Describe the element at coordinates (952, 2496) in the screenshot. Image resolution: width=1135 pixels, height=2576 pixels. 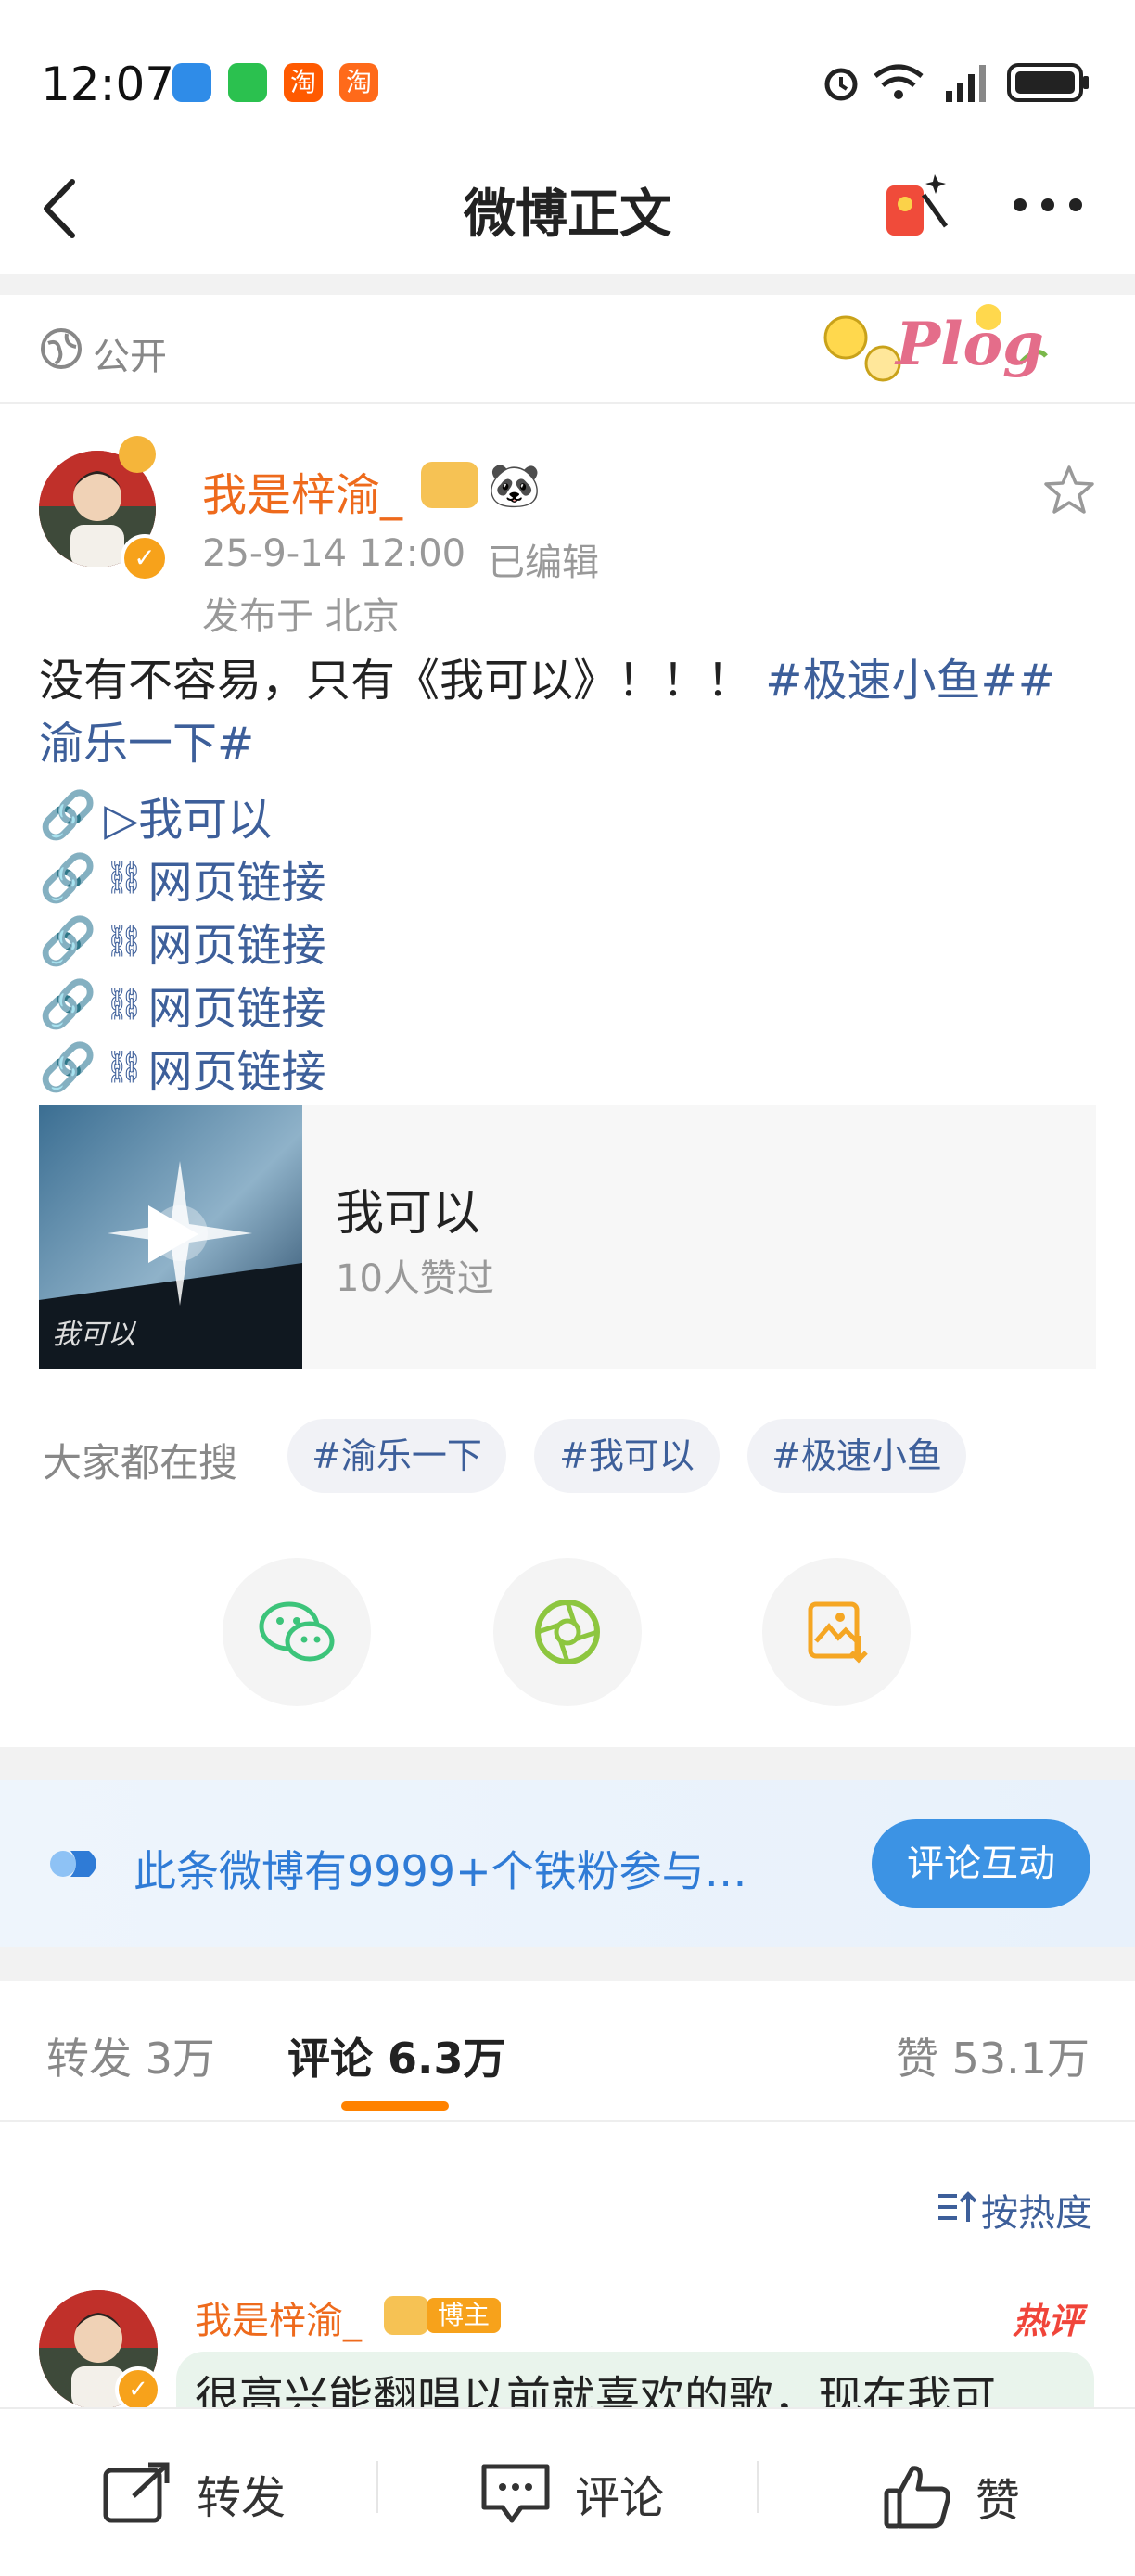
I see `like-button: 赞` at that location.